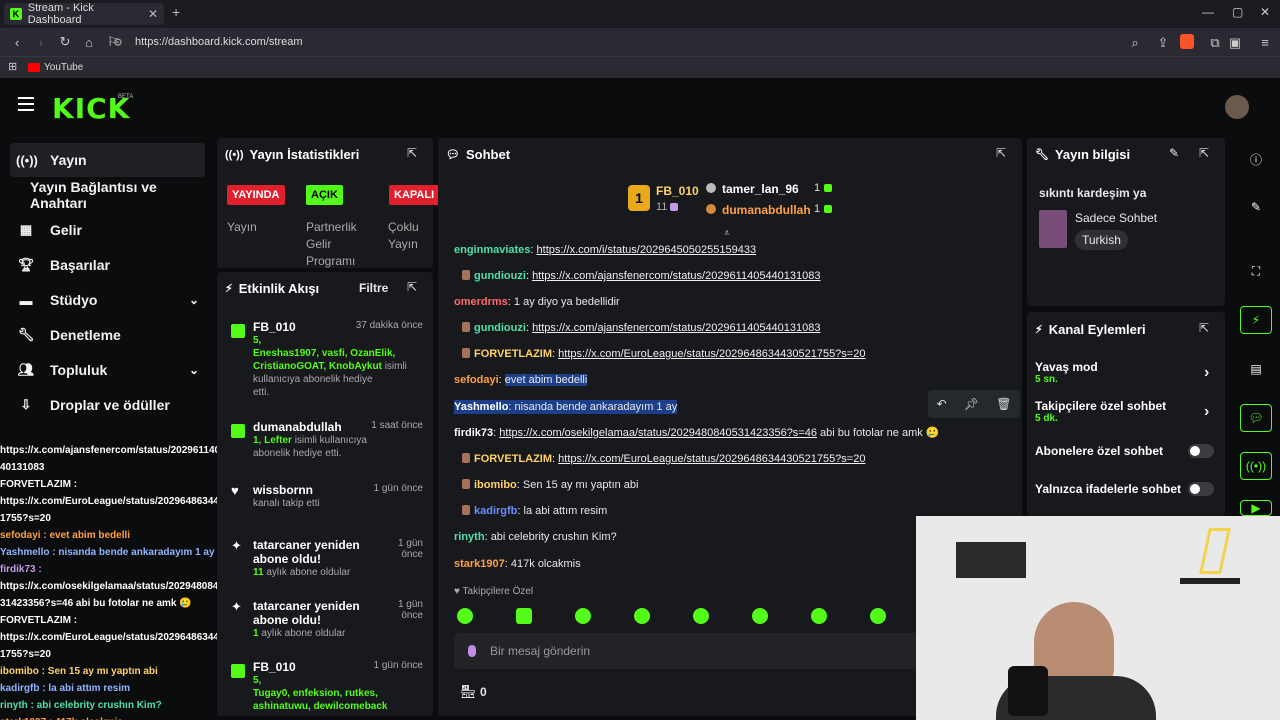 This screenshot has width=1280, height=720. I want to click on sidebar-item-topluluk: 👥︎ Topluluk ⌄, so click(107, 370).